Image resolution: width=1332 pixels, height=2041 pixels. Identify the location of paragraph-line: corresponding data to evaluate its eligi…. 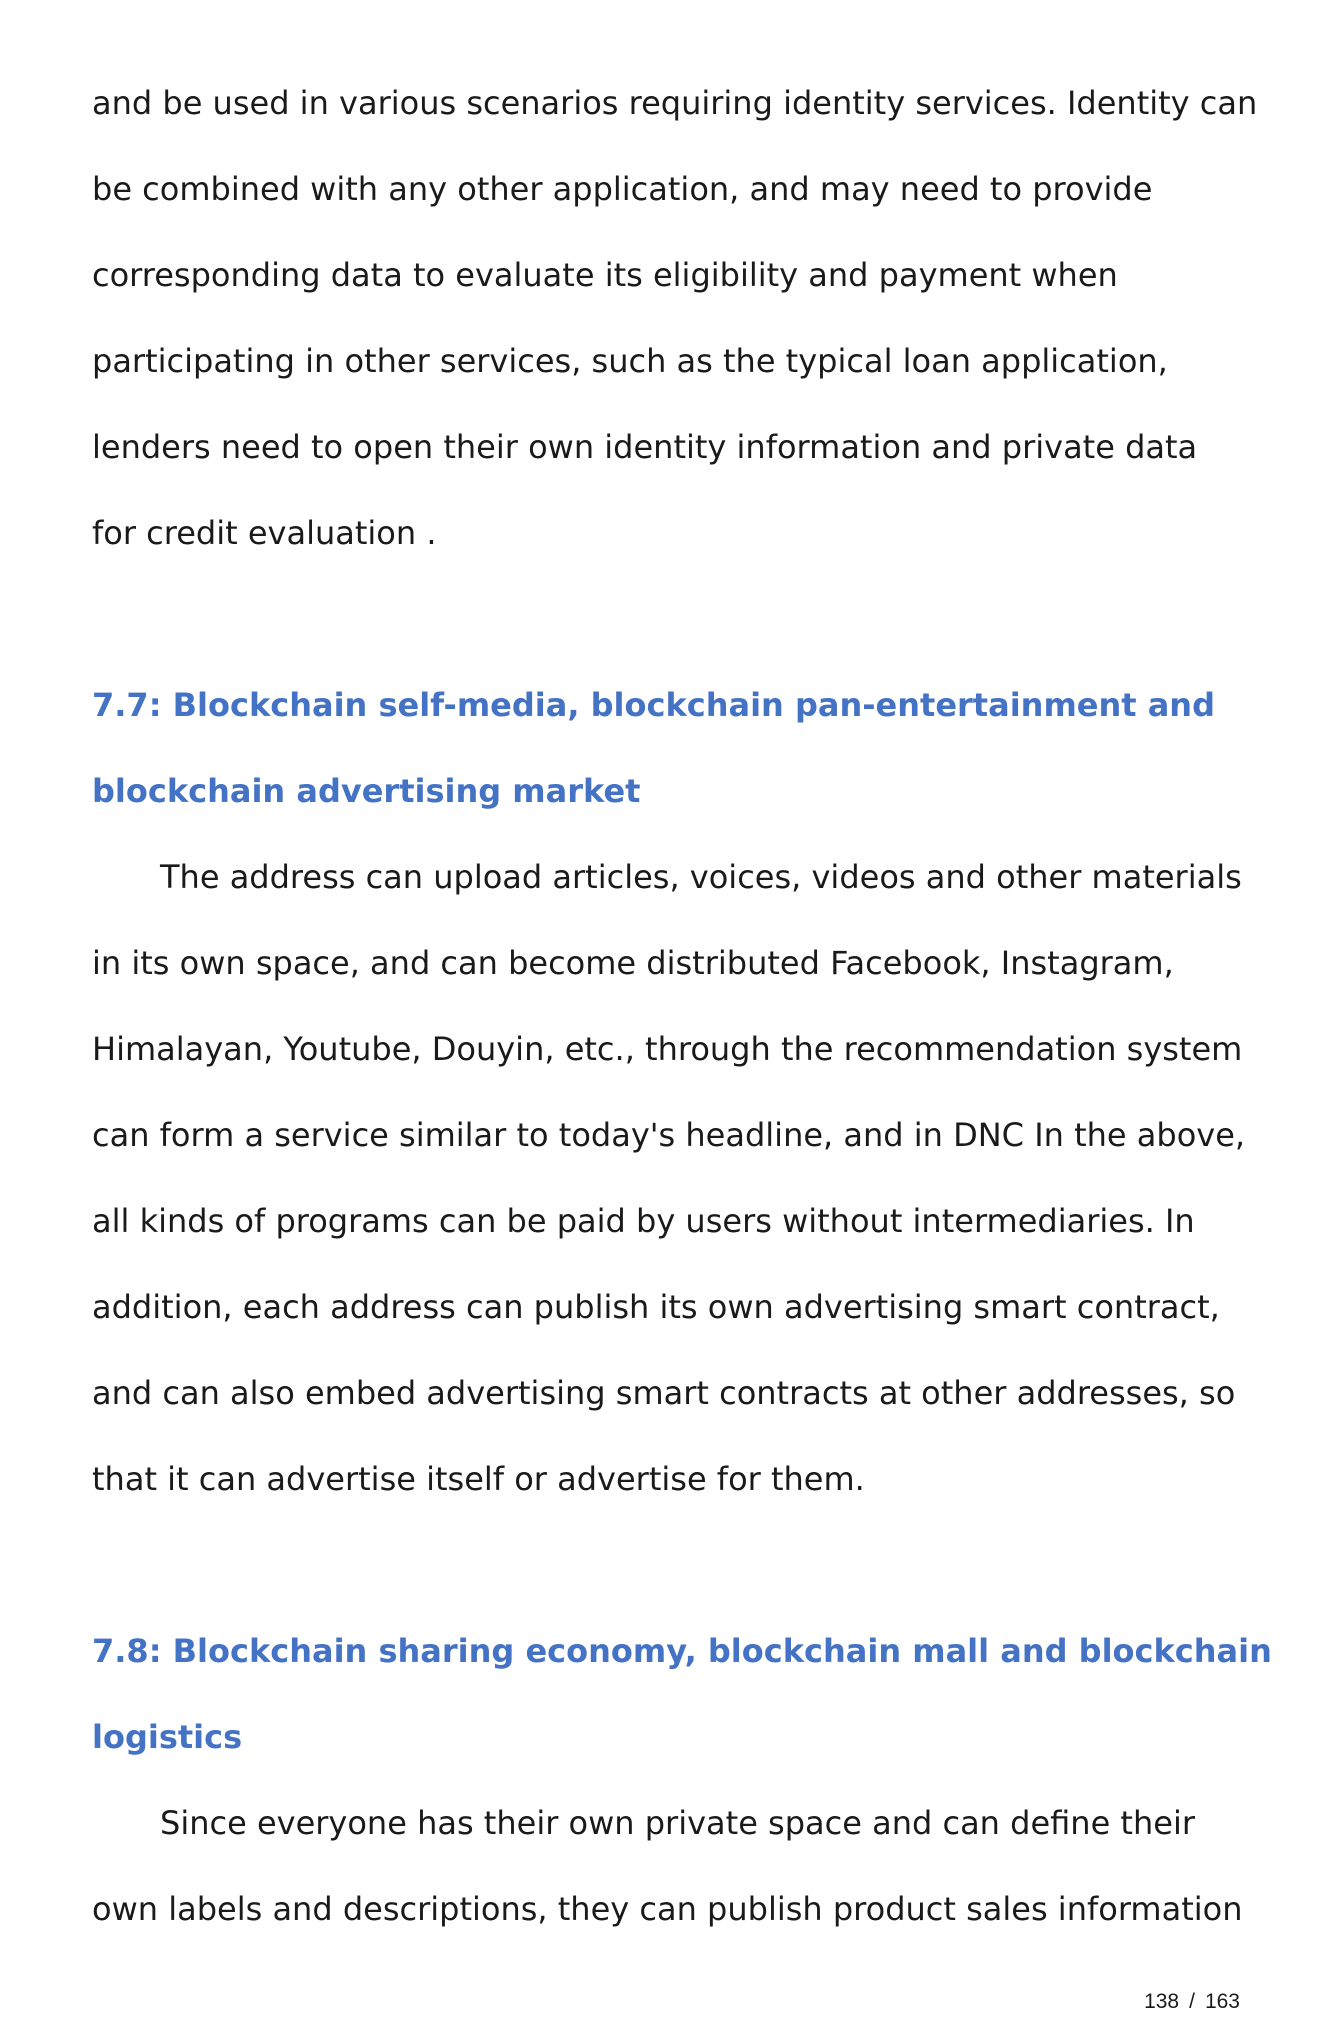
(605, 275).